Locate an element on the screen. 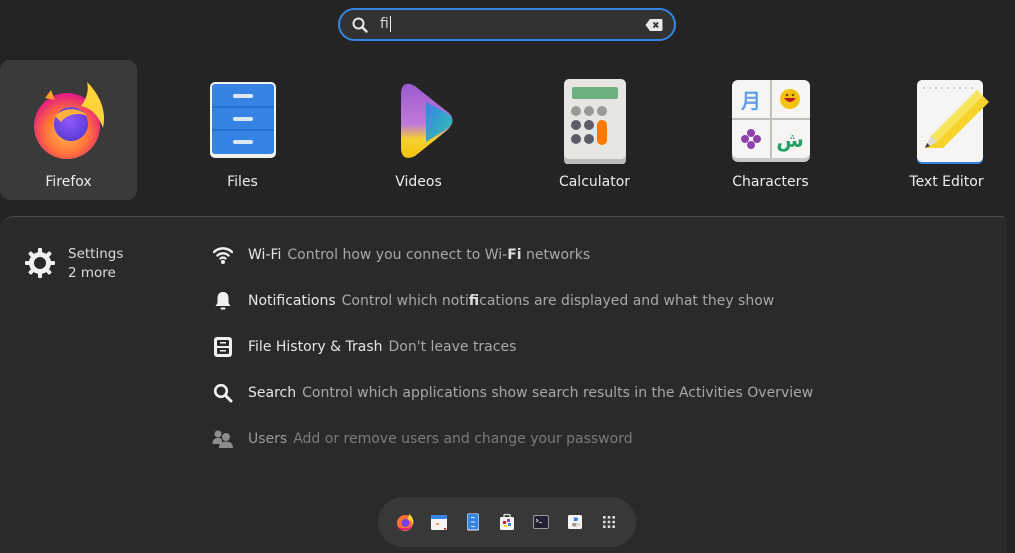 Image resolution: width=1015 pixels, height=553 pixels. dock-files-icon is located at coordinates (473, 522).